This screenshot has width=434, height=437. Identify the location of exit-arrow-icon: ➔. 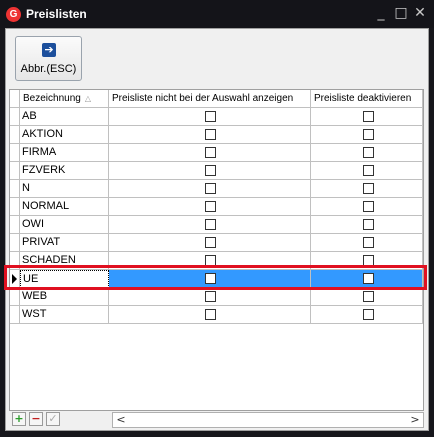
(49, 50).